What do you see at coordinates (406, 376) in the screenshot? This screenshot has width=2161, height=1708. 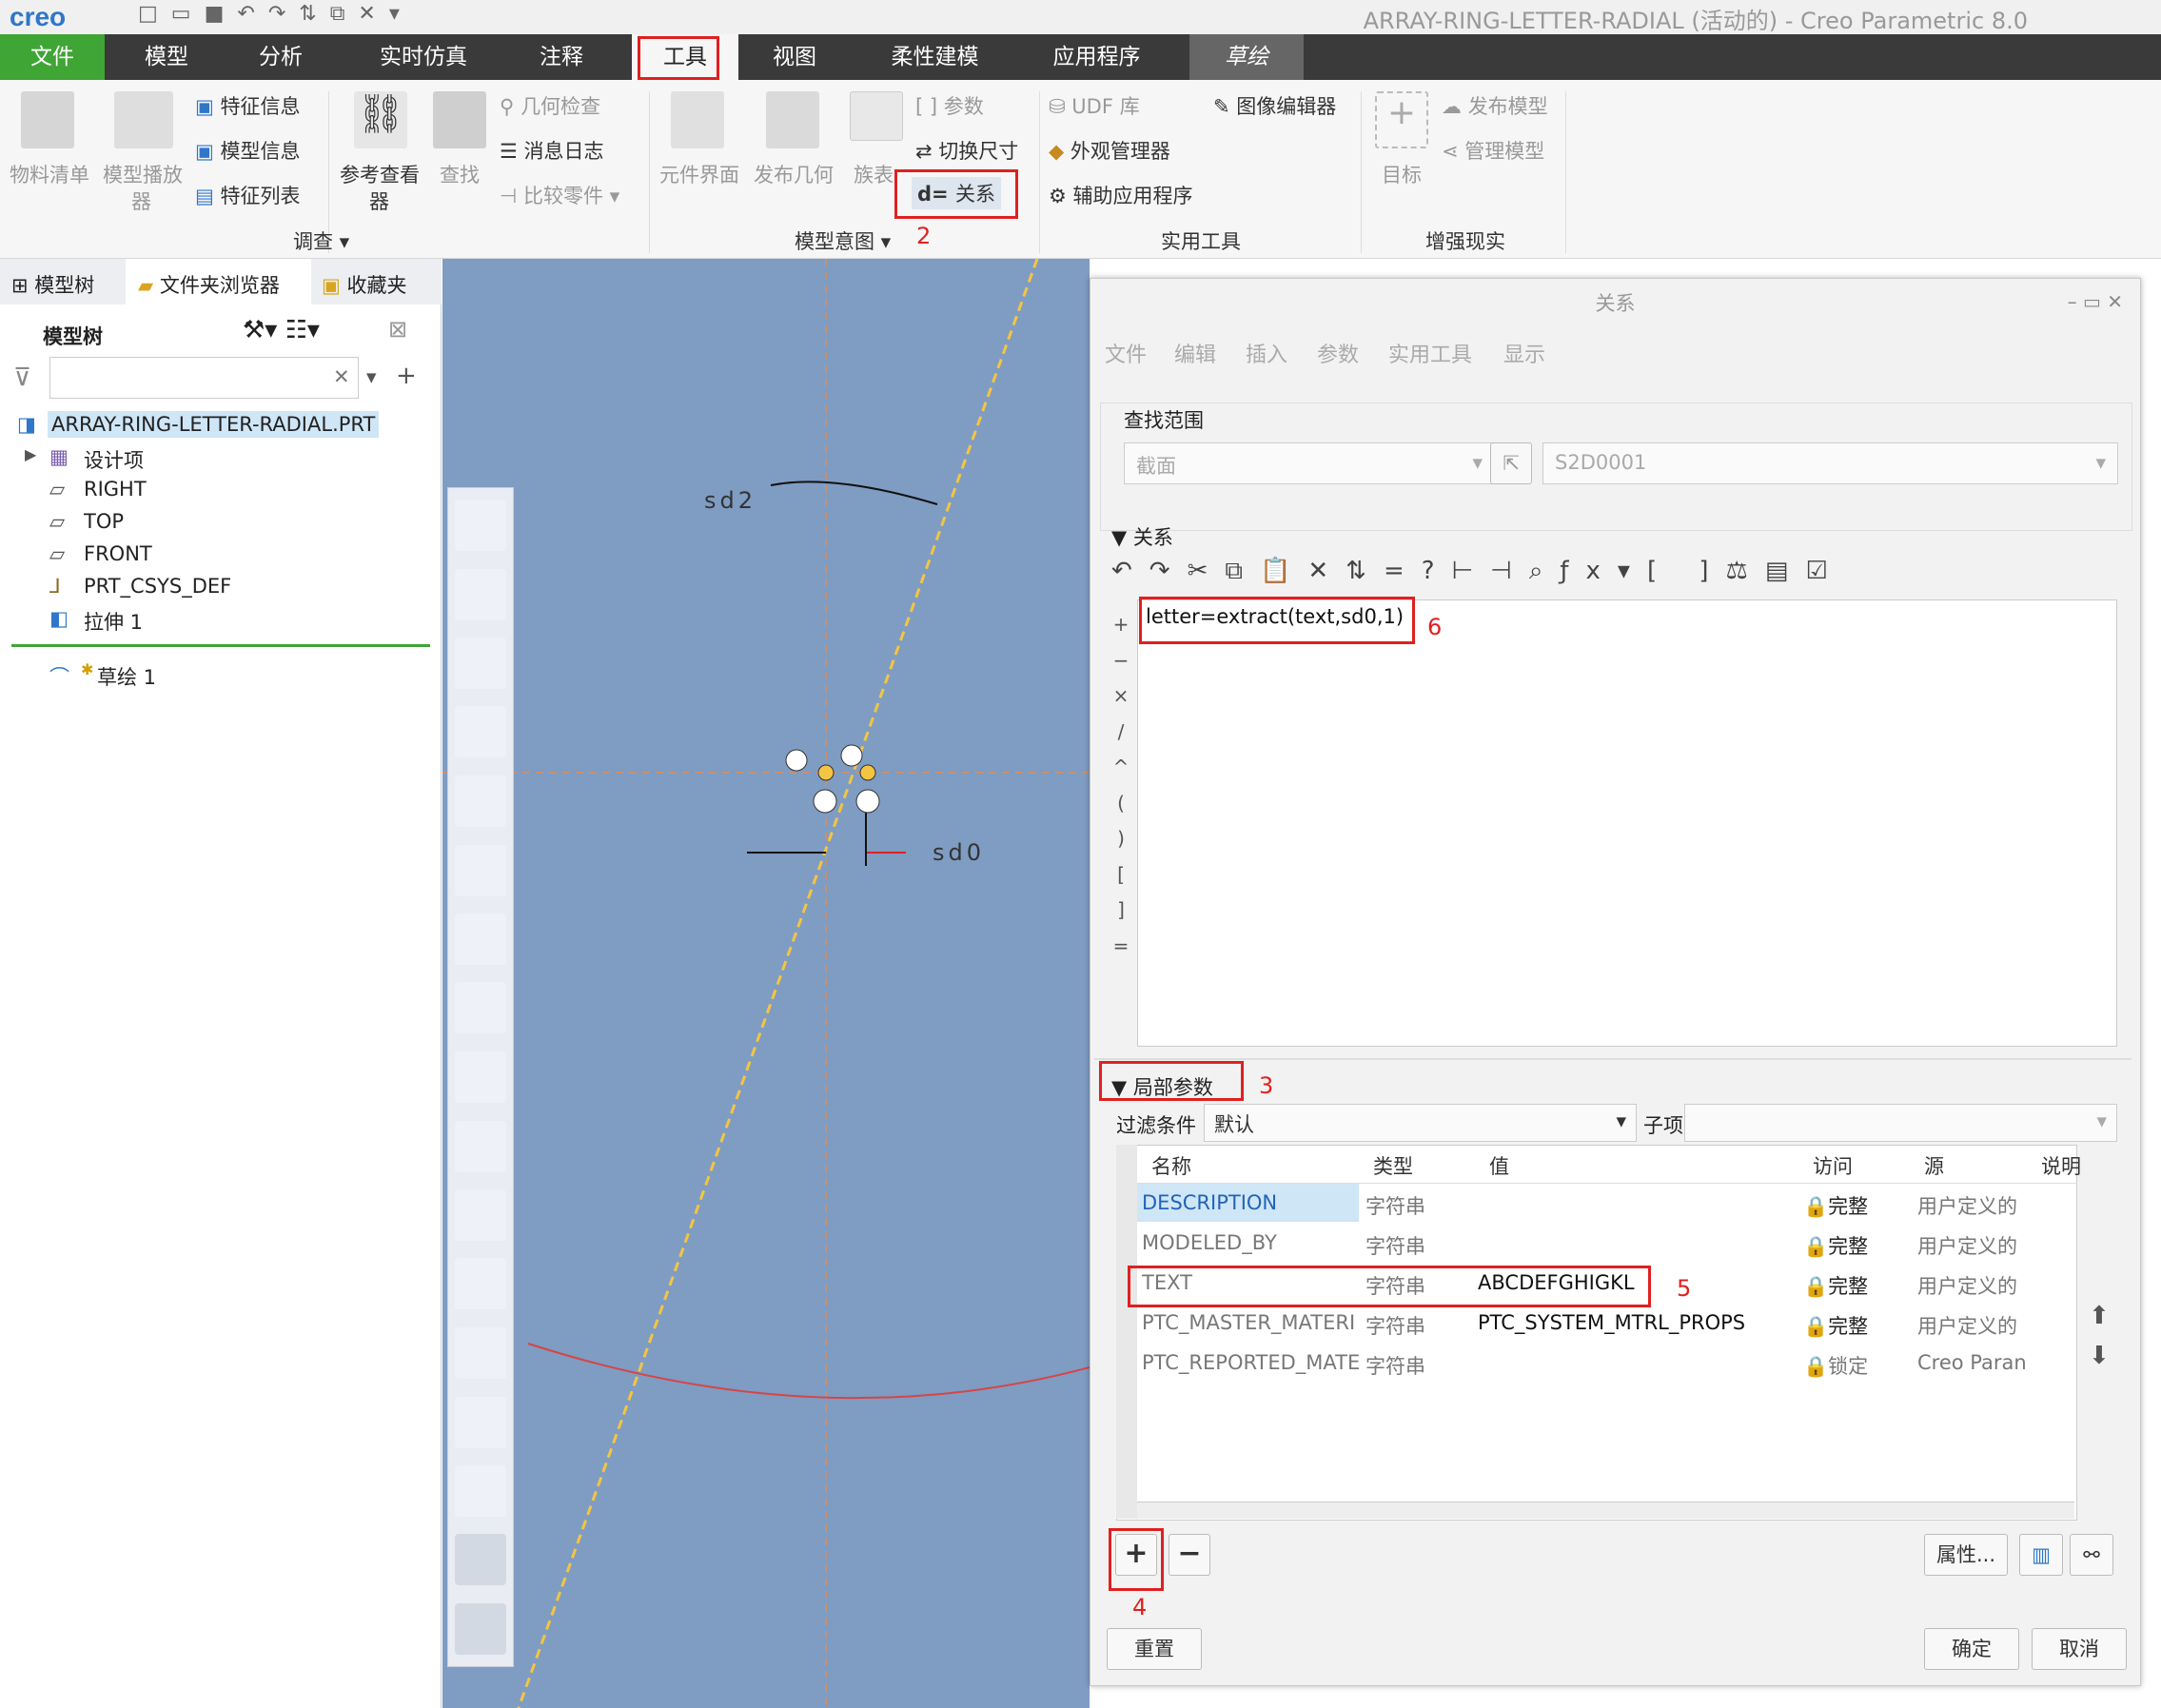 I see `add-icon: +` at bounding box center [406, 376].